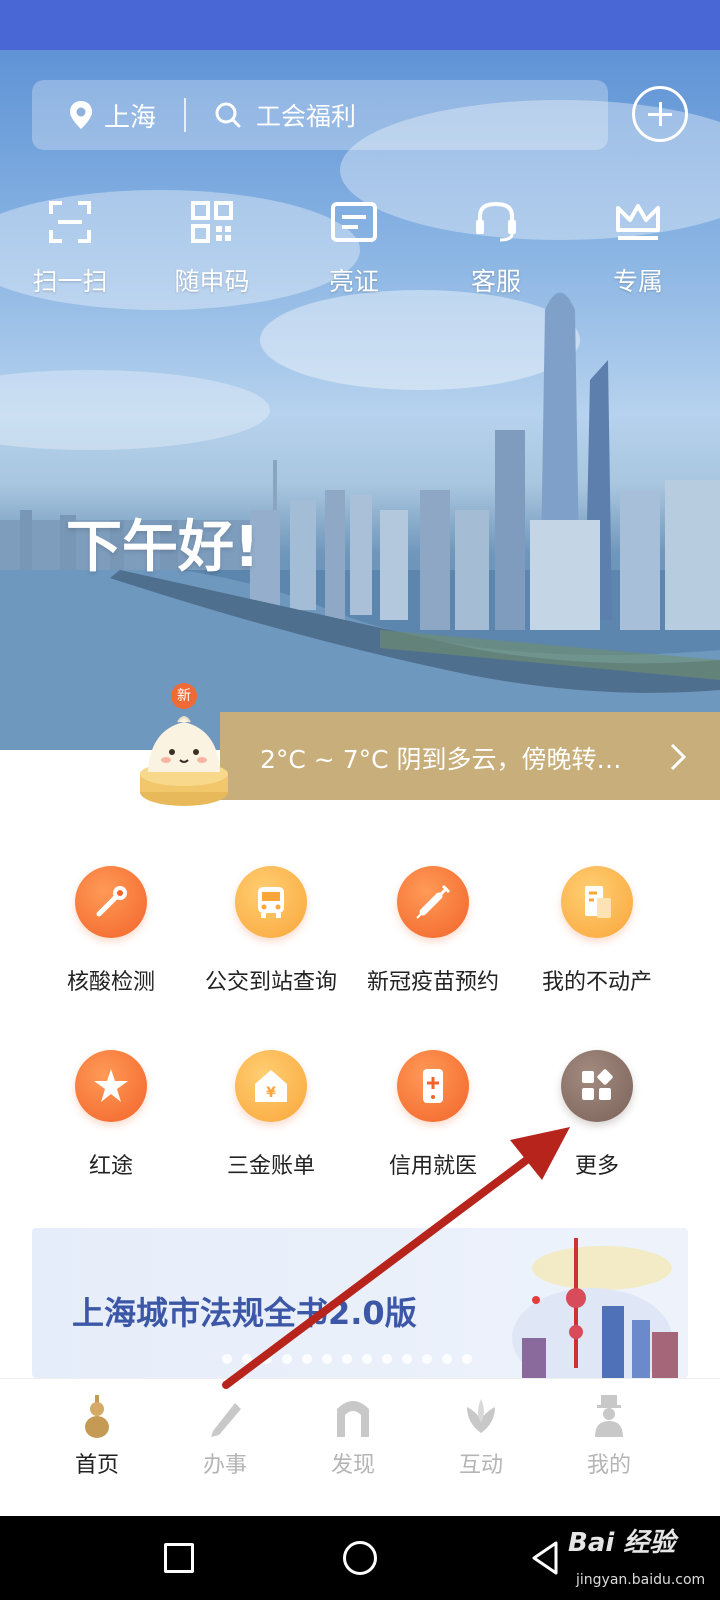  I want to click on service-label: 红途, so click(110, 1166).